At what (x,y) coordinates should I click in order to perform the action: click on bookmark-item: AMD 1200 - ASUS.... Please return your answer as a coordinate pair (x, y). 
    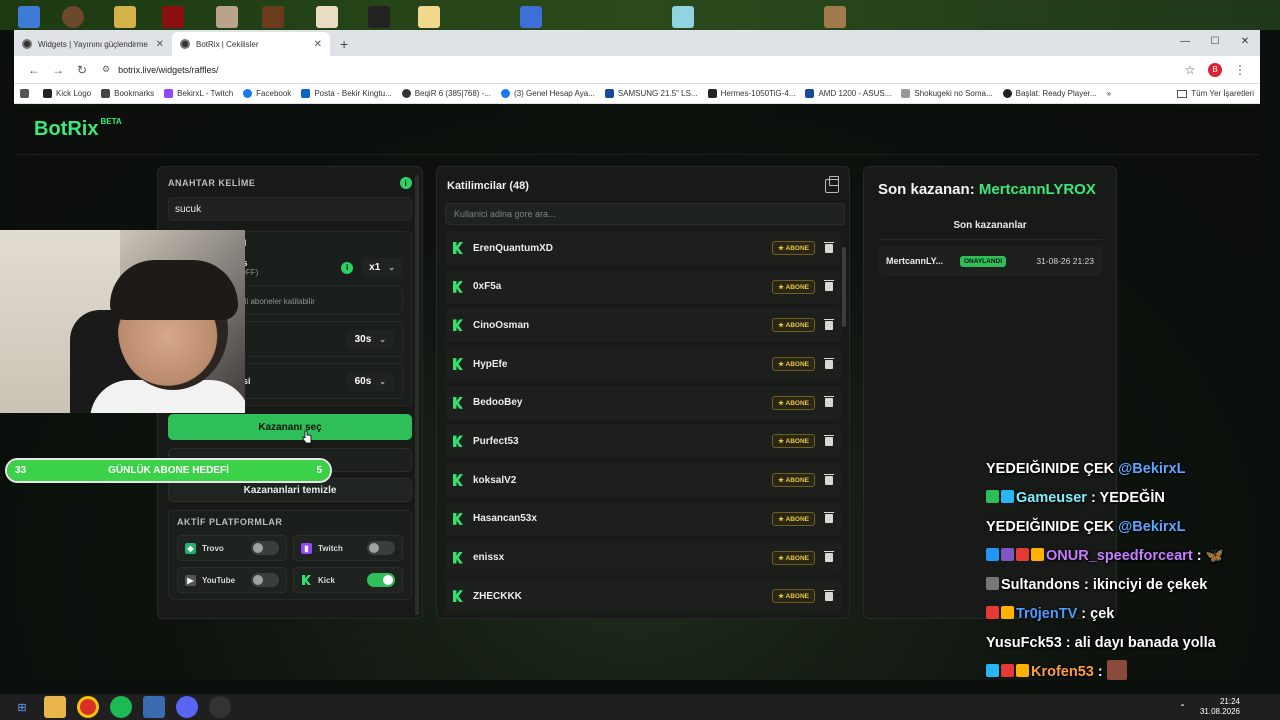
    Looking at the image, I should click on (848, 93).